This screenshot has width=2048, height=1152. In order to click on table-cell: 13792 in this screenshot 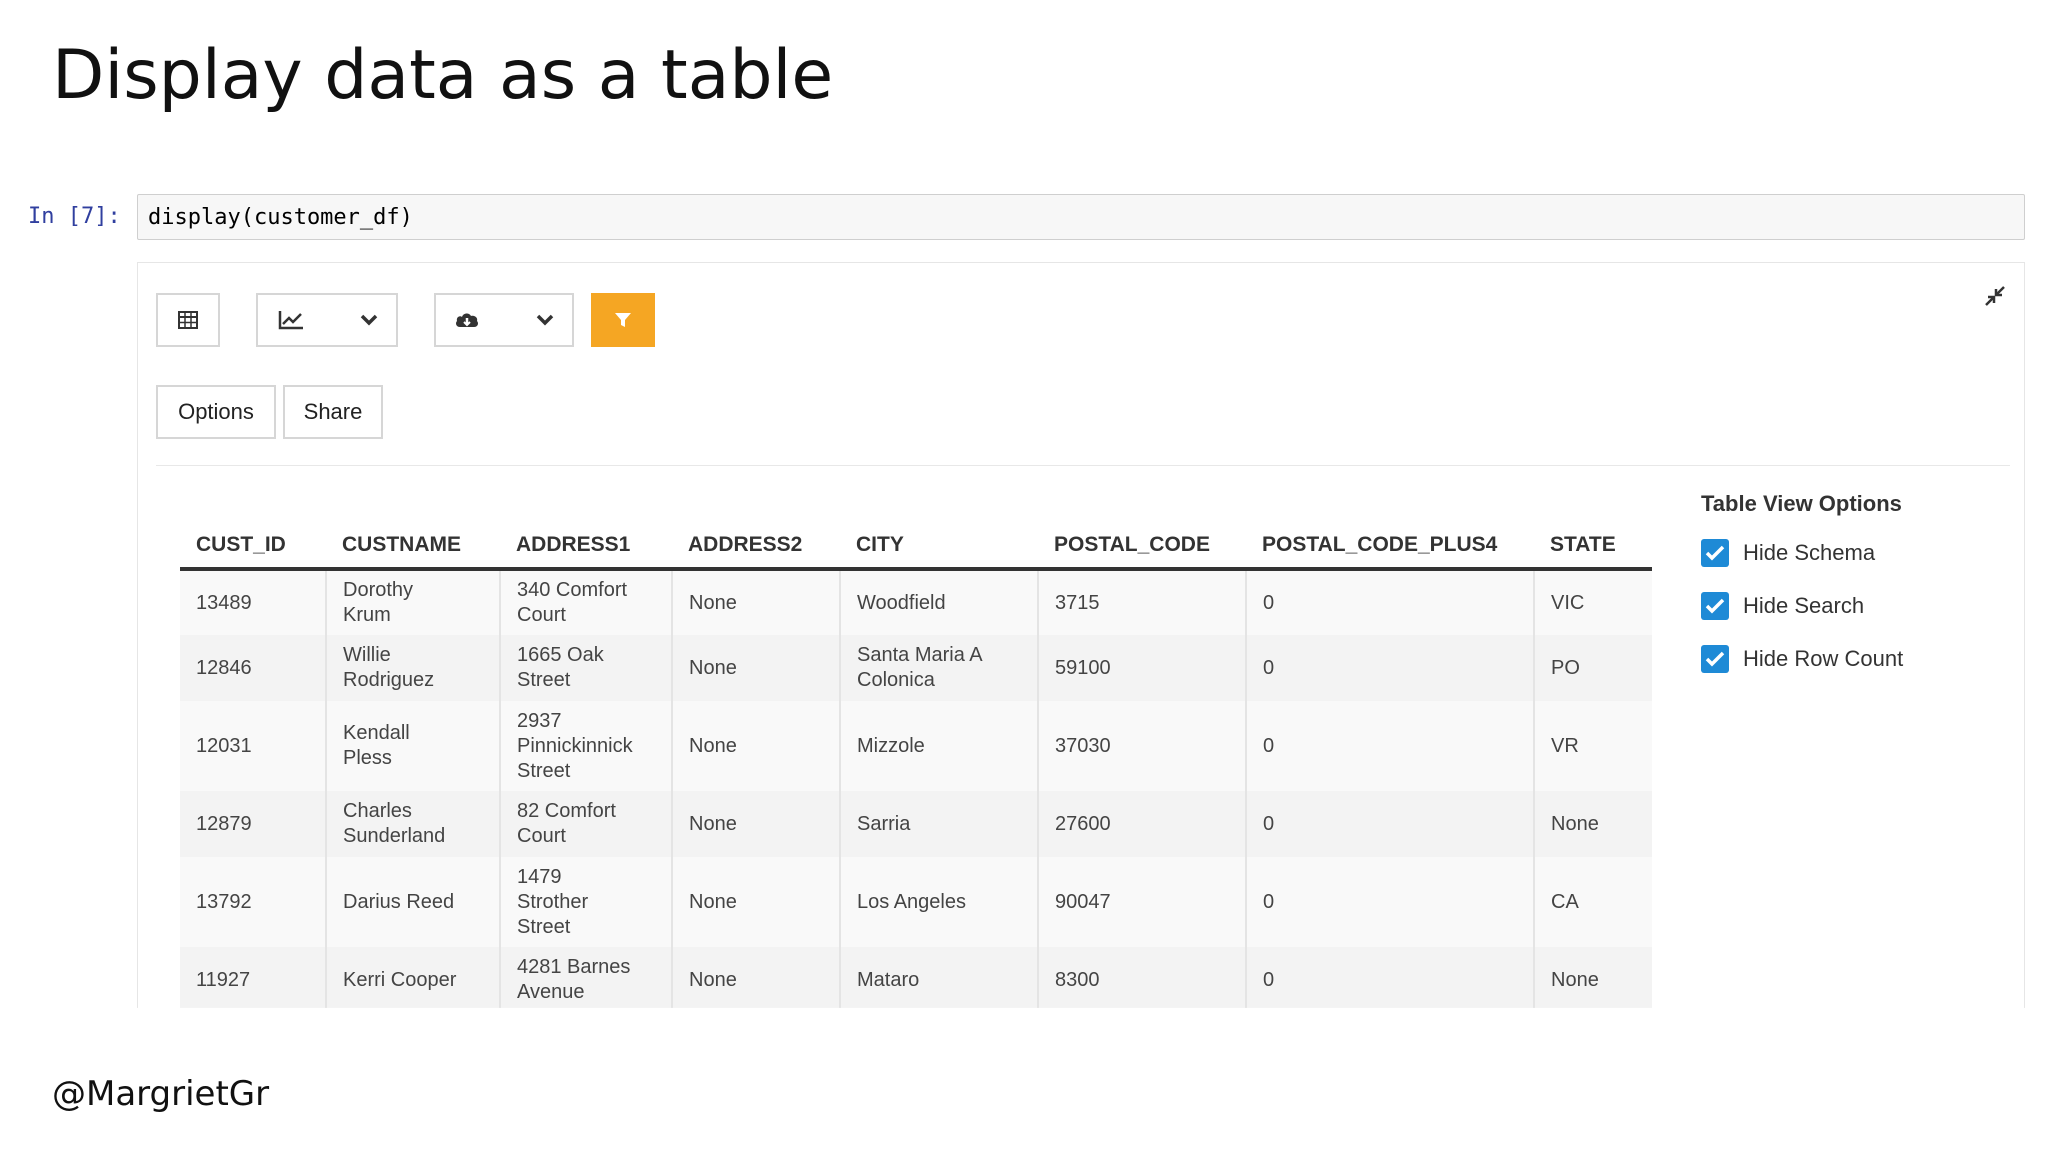, I will do `click(253, 902)`.